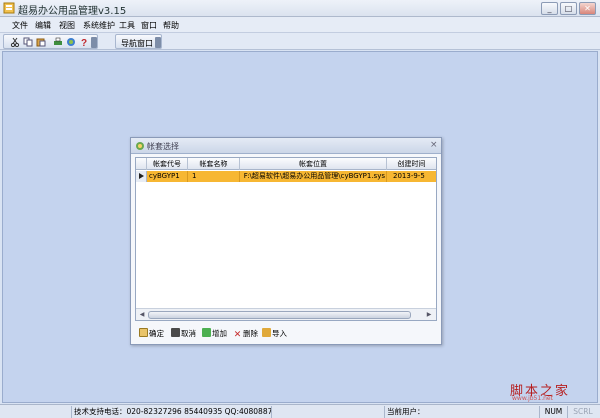 This screenshot has width=600, height=418. Describe the element at coordinates (141, 164) in the screenshot. I see `header-indicator` at that location.